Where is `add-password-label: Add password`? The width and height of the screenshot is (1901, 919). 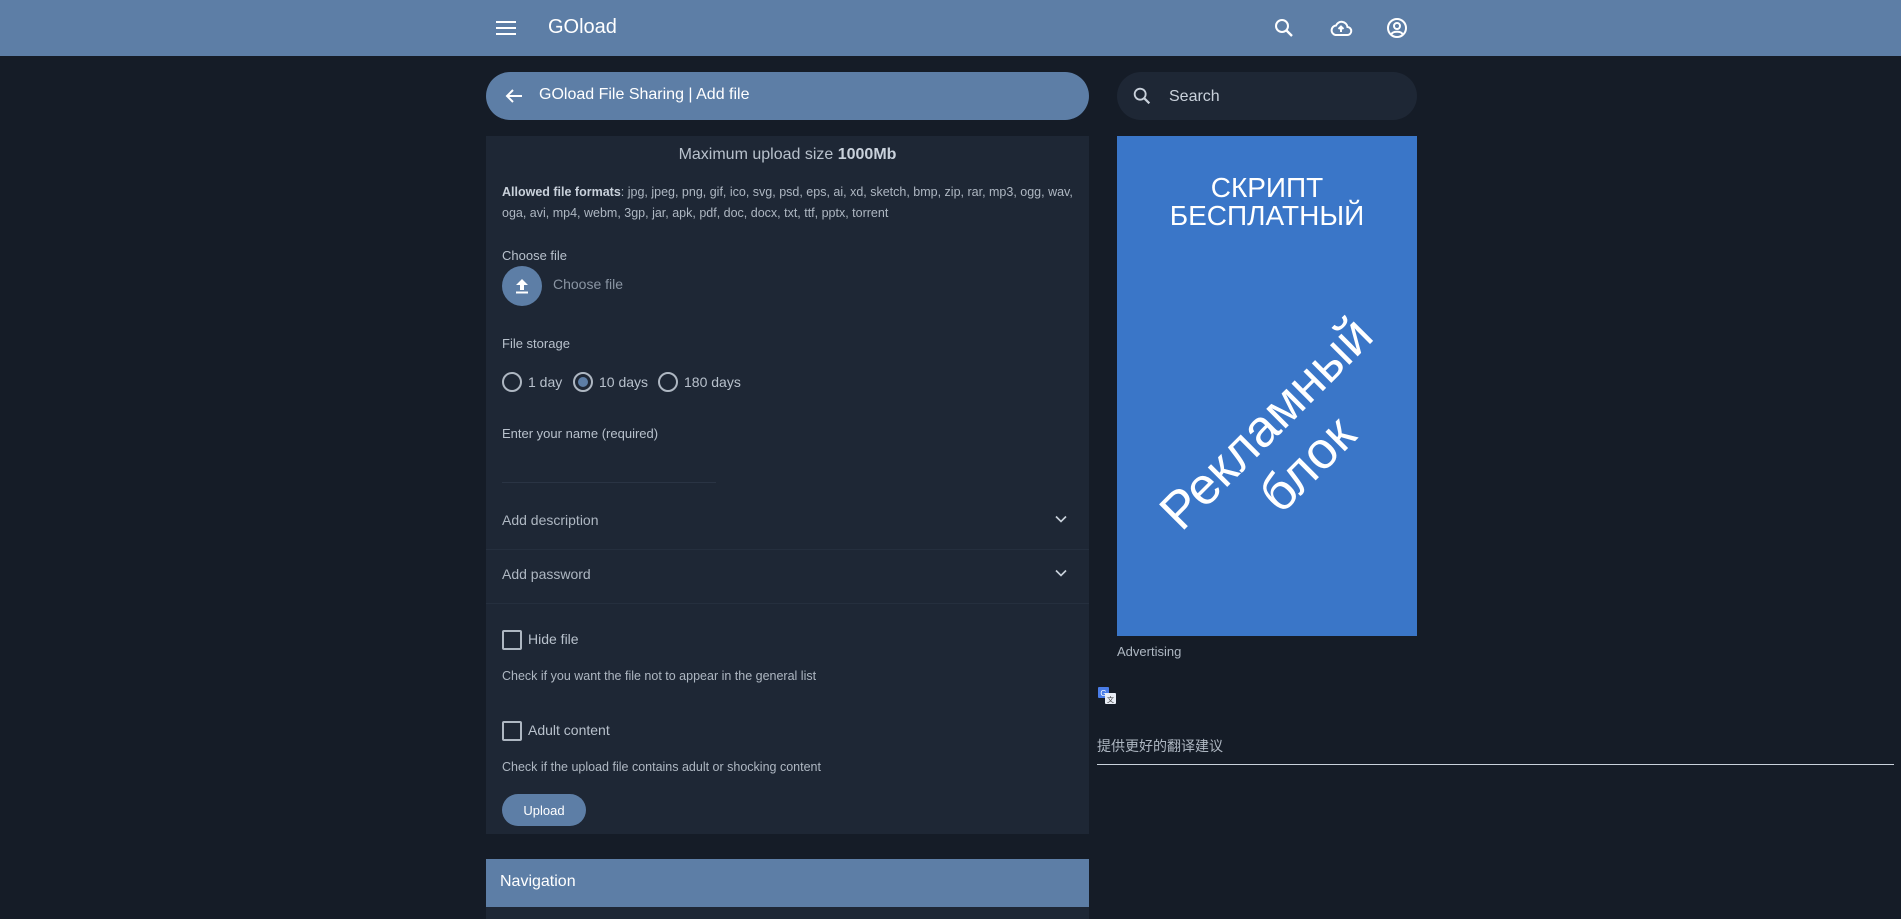 add-password-label: Add password is located at coordinates (546, 574).